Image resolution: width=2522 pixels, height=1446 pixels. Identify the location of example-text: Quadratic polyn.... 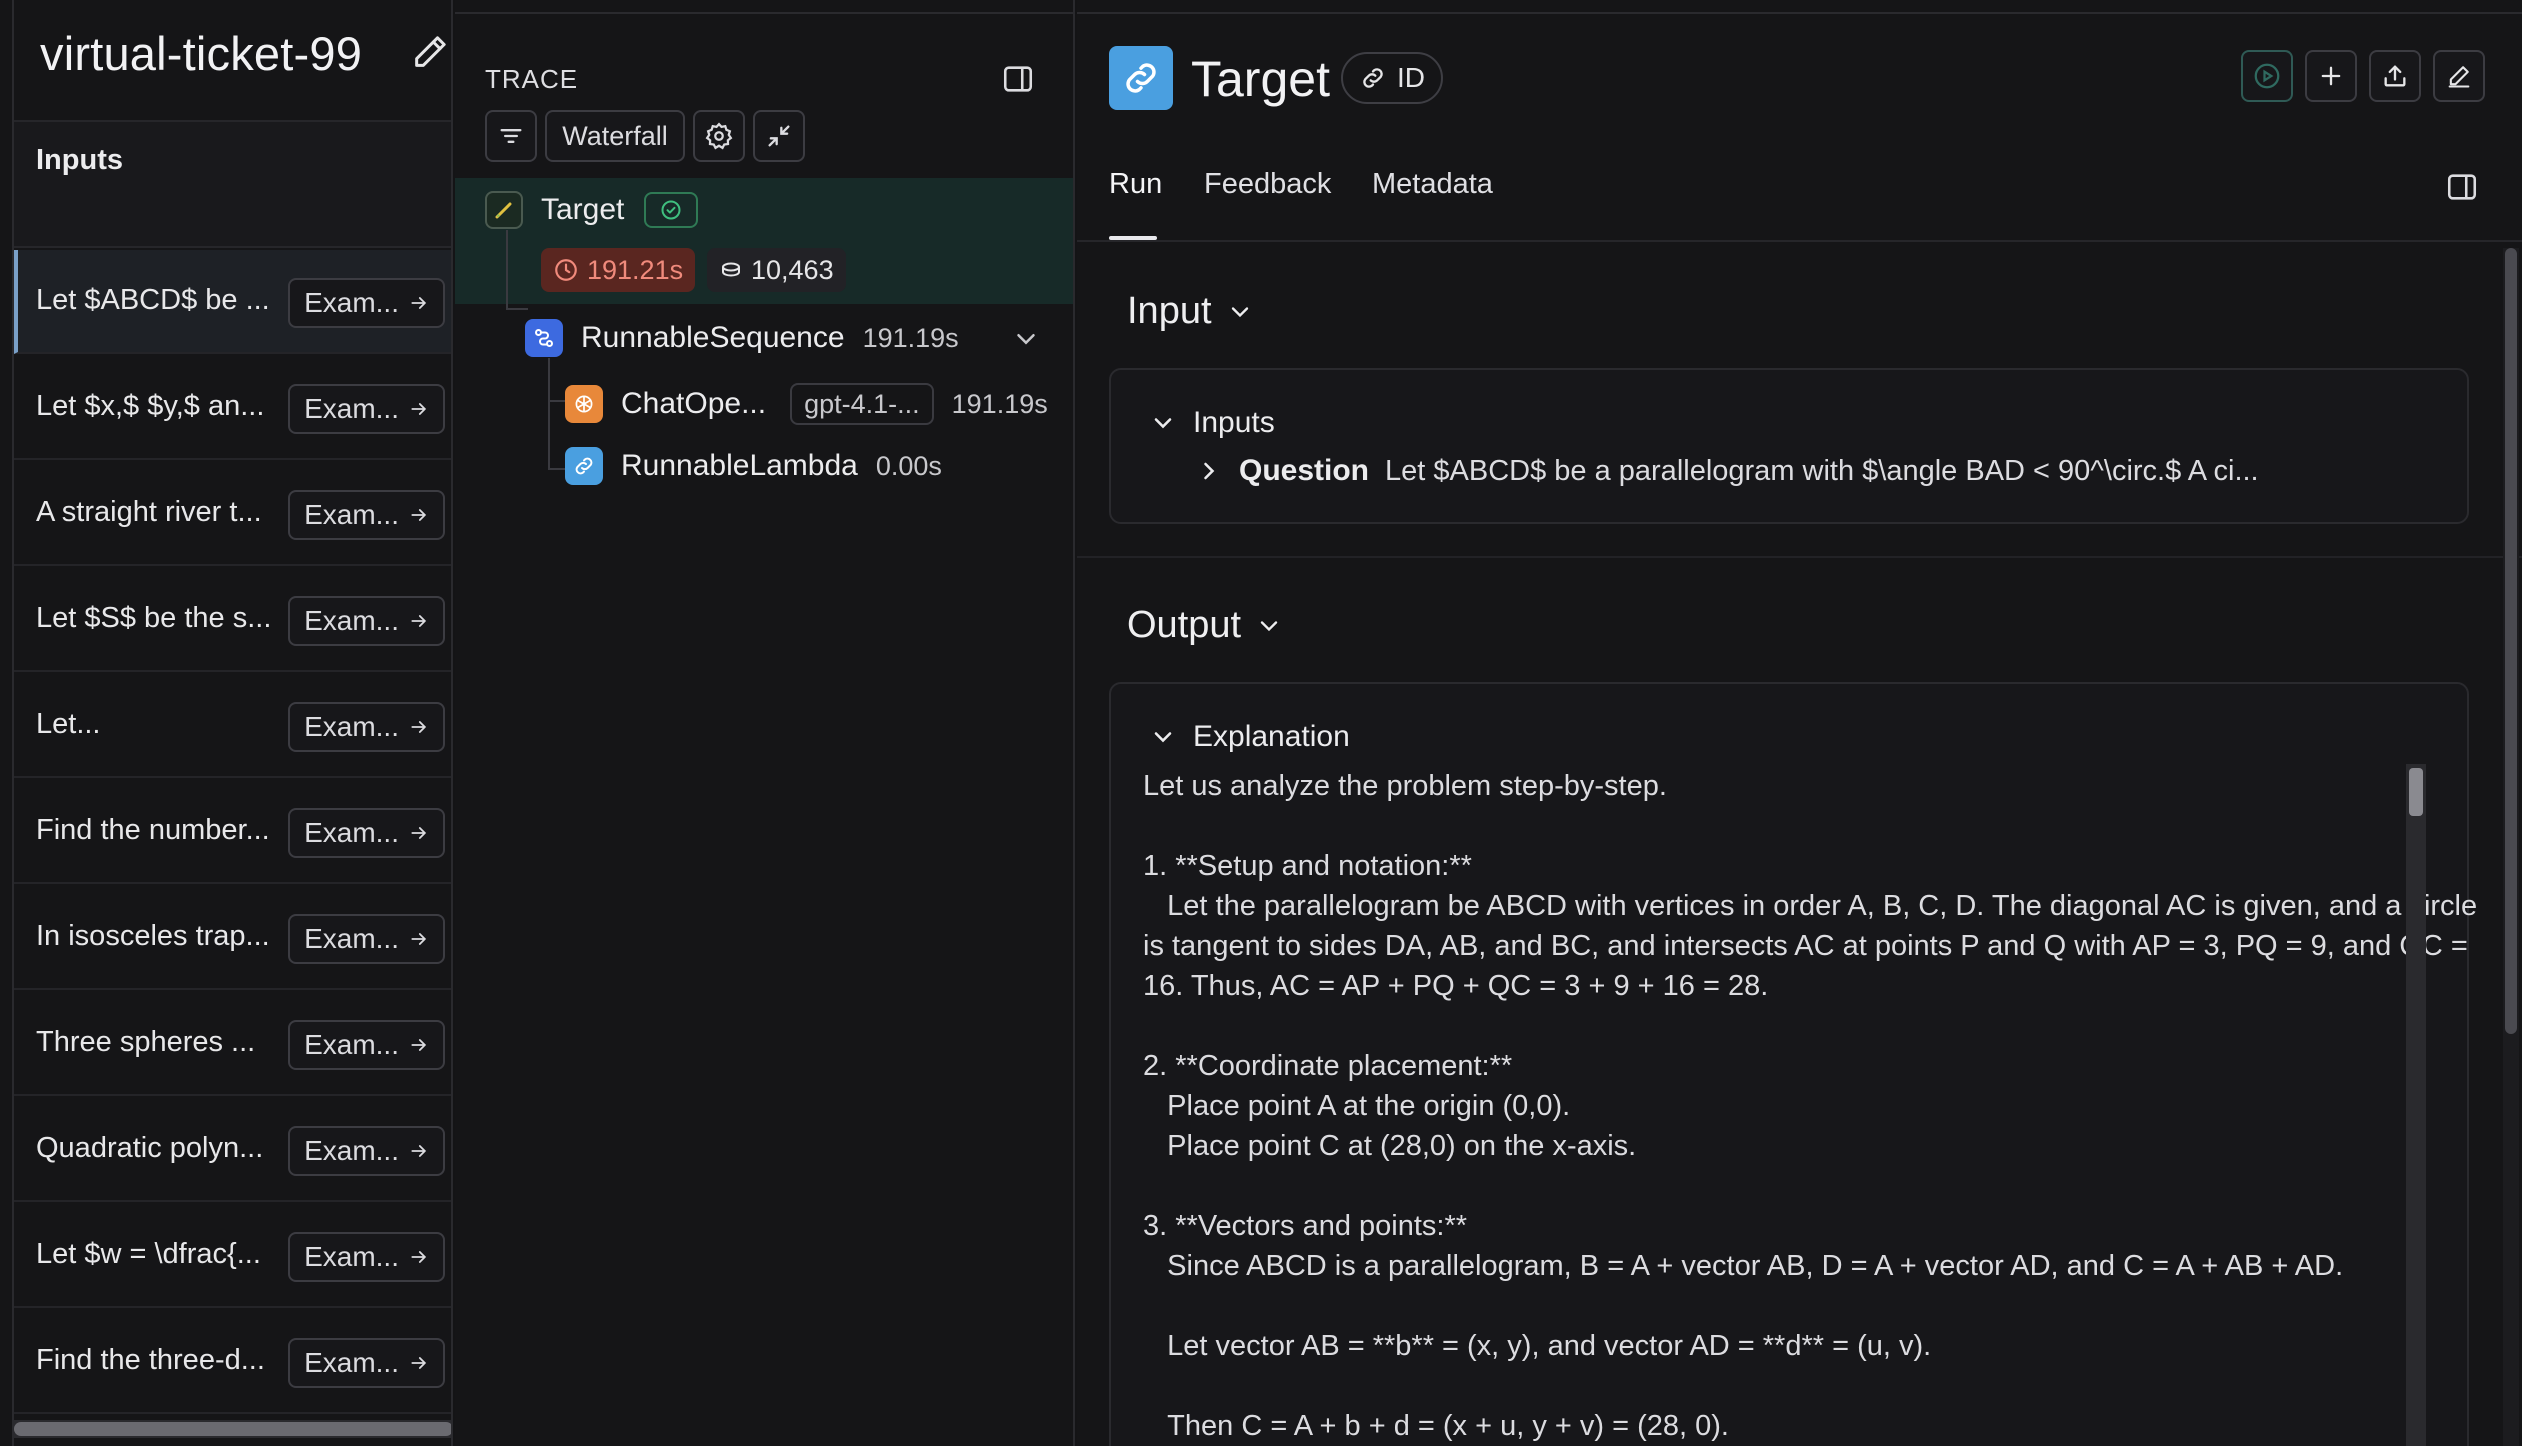
(150, 1148).